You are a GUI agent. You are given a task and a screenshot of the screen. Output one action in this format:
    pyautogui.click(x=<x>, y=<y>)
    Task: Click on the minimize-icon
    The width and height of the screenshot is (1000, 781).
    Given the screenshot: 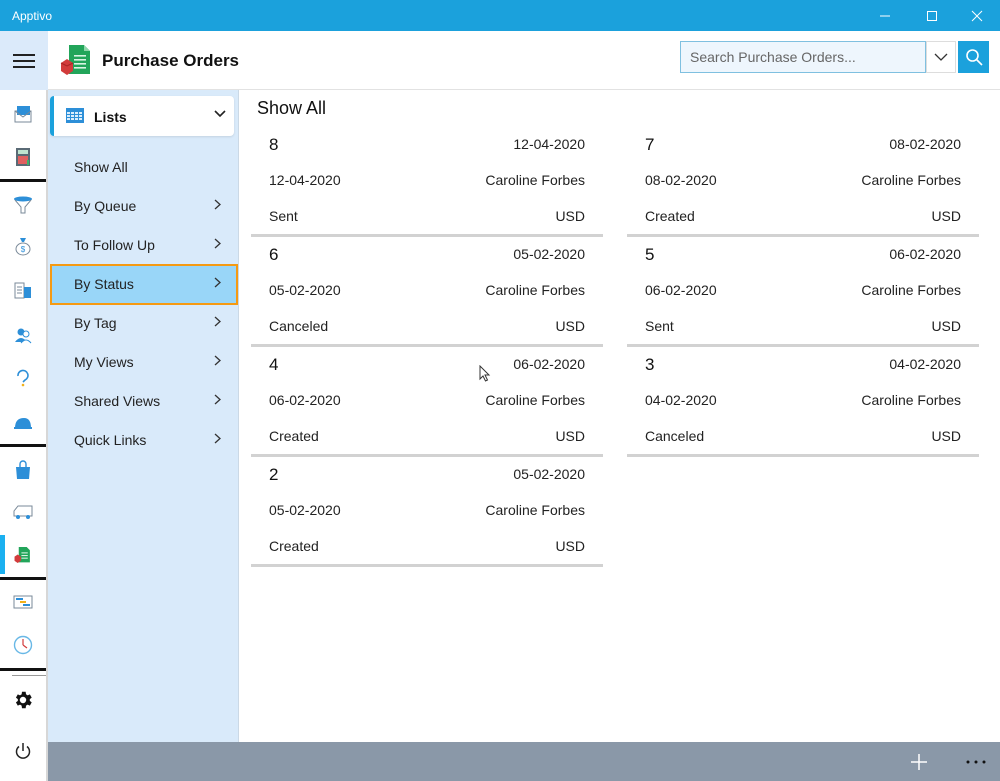 What is the action you would take?
    pyautogui.click(x=885, y=15)
    